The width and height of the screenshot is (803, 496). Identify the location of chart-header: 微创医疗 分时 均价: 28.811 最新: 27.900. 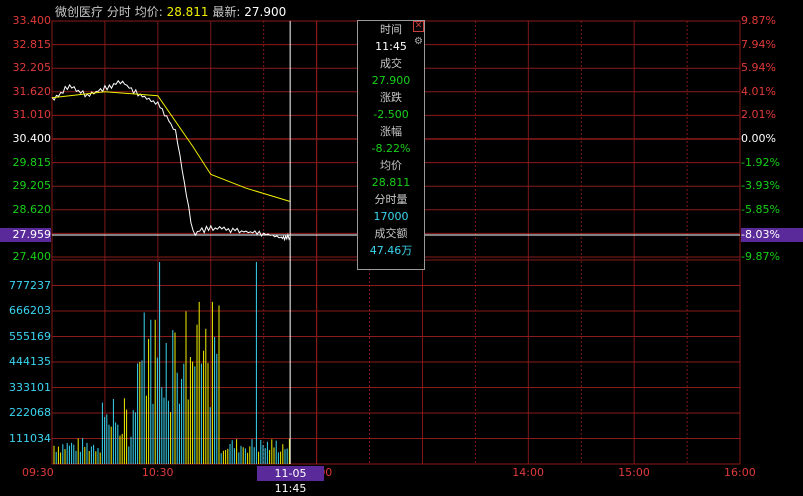
(170, 11).